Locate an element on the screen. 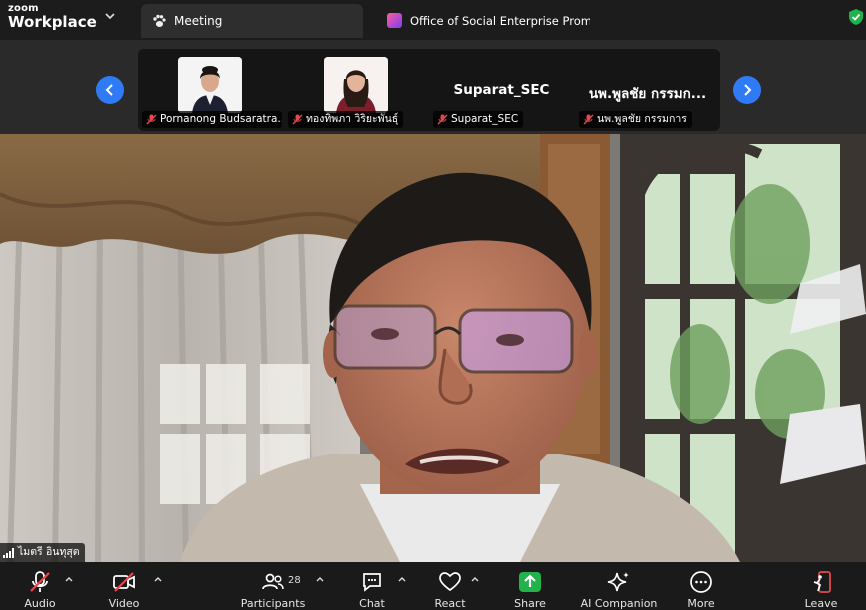 The image size is (866, 610). leave-label: Leave is located at coordinates (821, 603).